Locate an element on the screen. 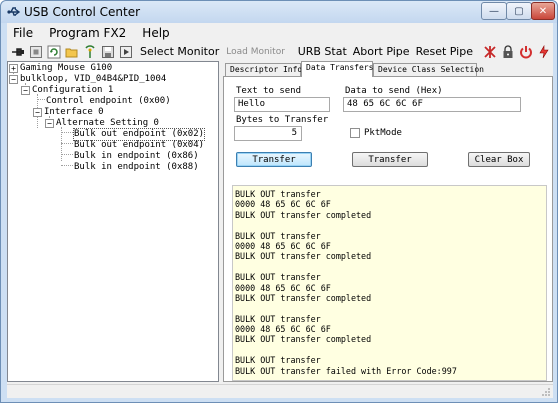 The image size is (558, 403). toolbar-right-group: URB Stat Abort Pipe Reset Pipe is located at coordinates (424, 51).